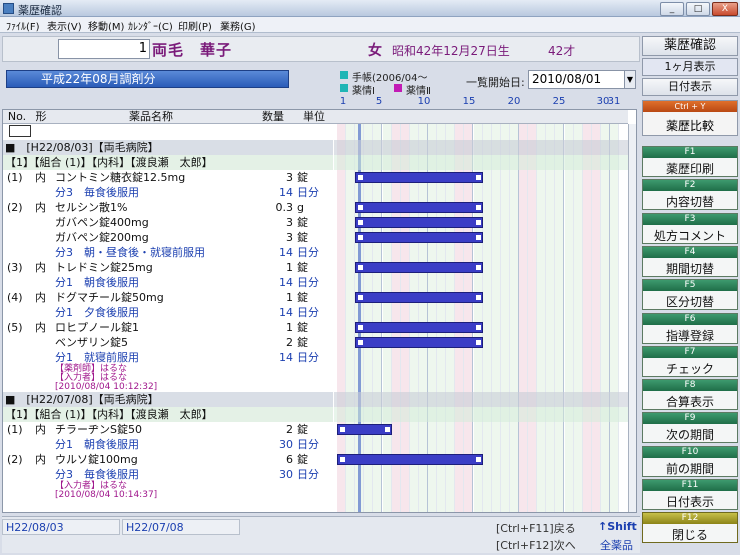 The height and width of the screenshot is (555, 740). I want to click on drug-name: ロヒプノール錠1, so click(97, 327).